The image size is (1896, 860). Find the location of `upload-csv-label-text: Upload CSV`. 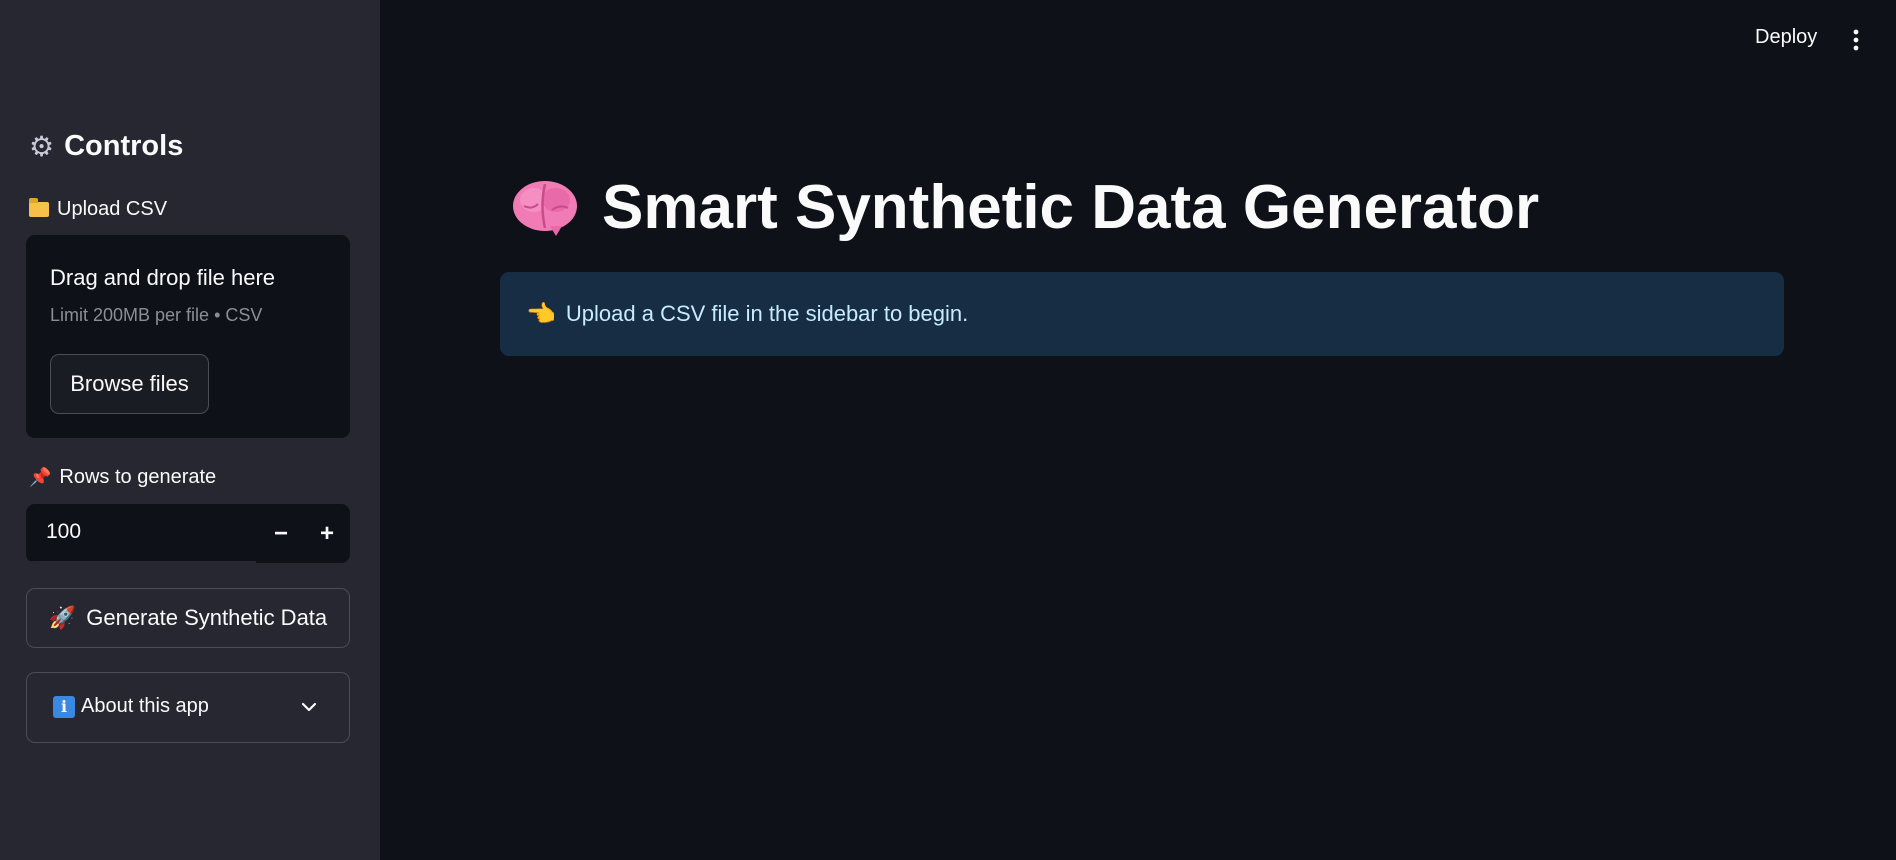

upload-csv-label-text: Upload CSV is located at coordinates (112, 209).